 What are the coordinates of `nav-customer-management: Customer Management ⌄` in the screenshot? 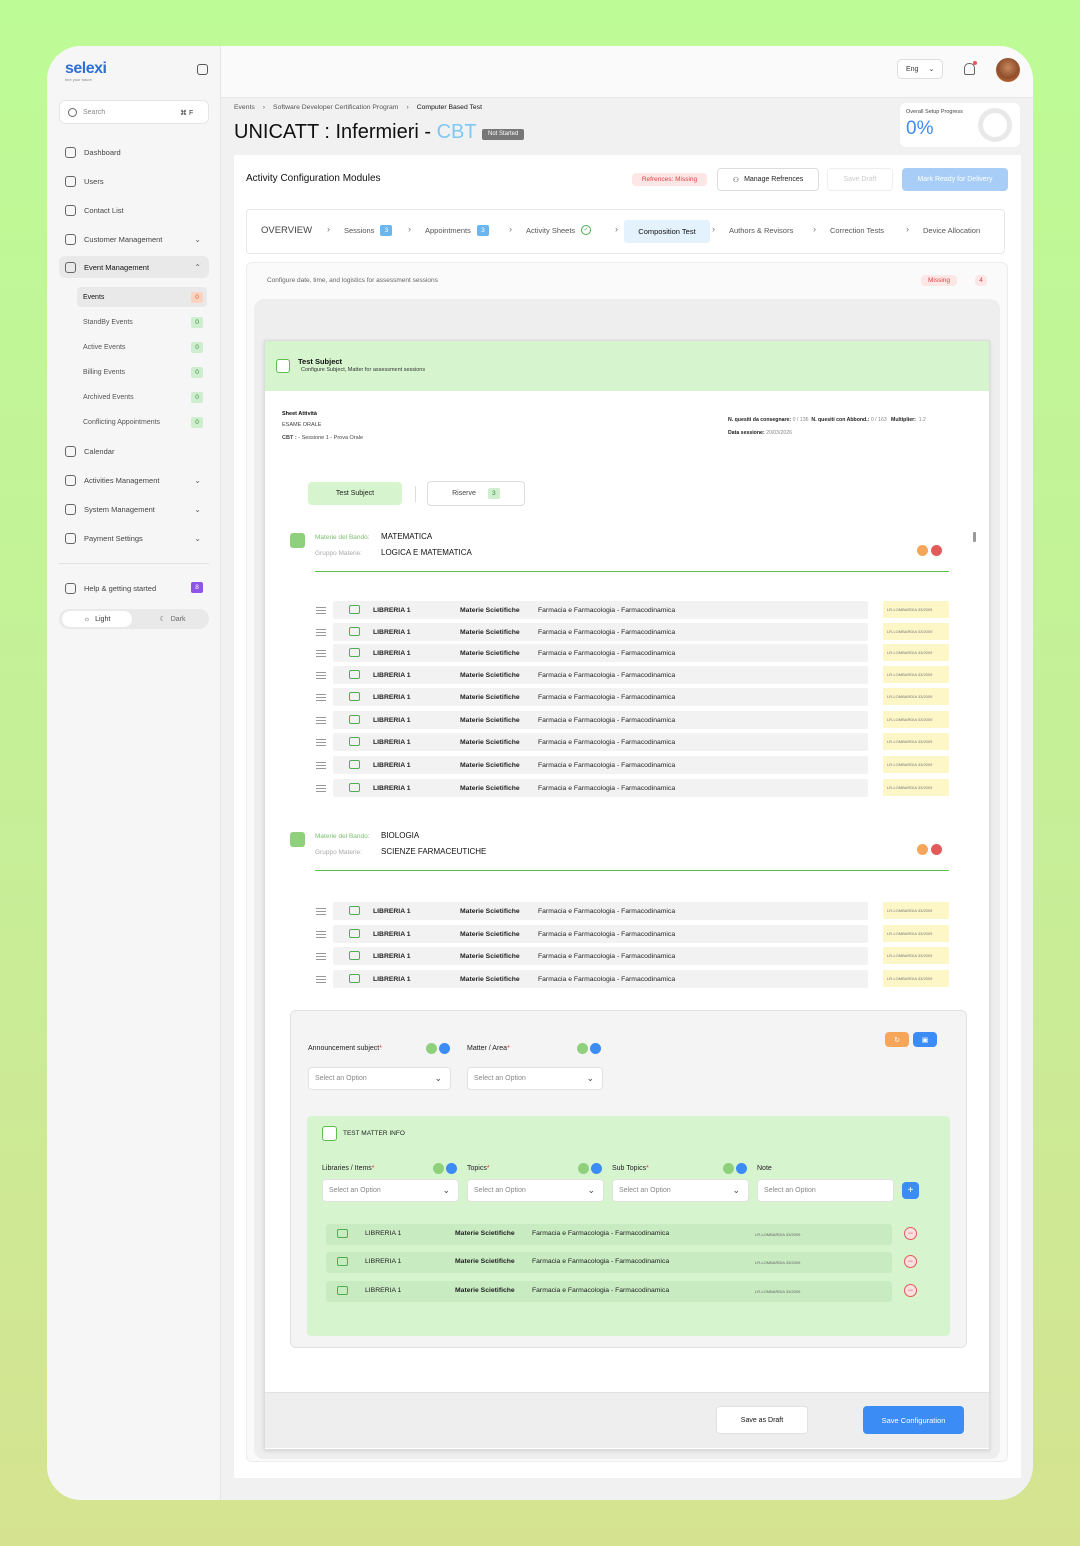 It's located at (134, 239).